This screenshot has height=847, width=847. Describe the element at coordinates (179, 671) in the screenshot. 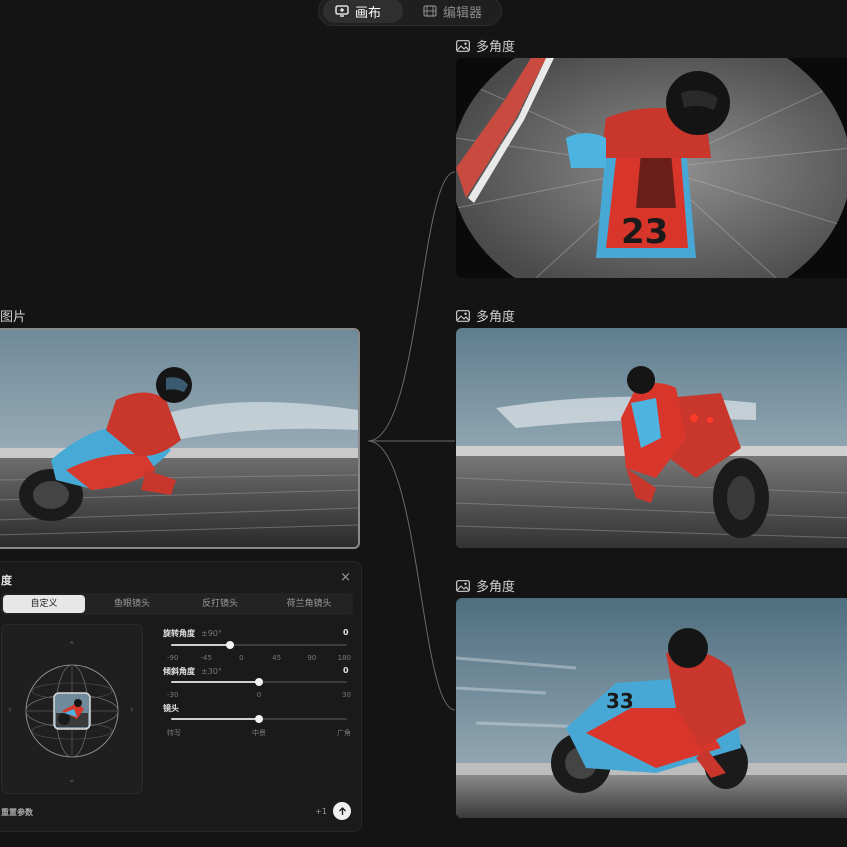

I see `tilt-label-text: 倾斜角度` at that location.